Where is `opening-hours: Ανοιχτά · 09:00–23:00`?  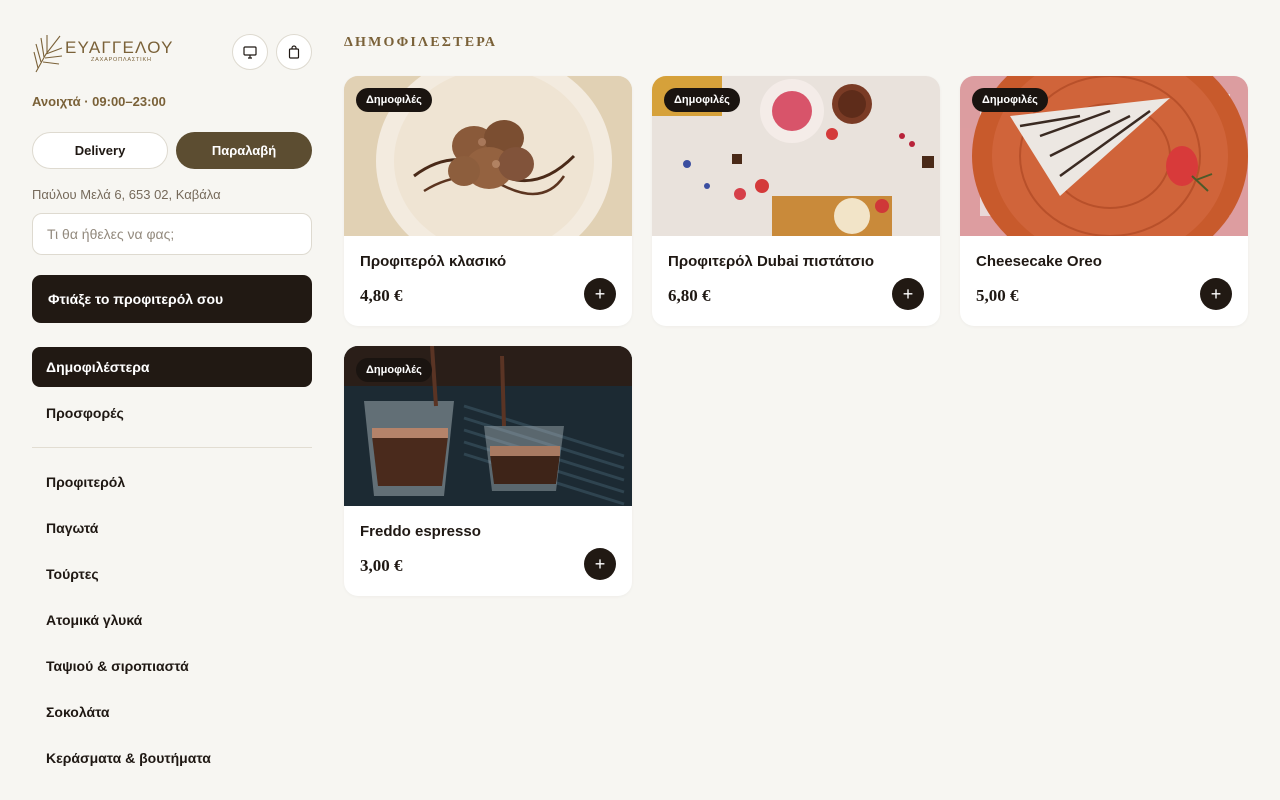
opening-hours: Ανοιχτά · 09:00–23:00 is located at coordinates (99, 101).